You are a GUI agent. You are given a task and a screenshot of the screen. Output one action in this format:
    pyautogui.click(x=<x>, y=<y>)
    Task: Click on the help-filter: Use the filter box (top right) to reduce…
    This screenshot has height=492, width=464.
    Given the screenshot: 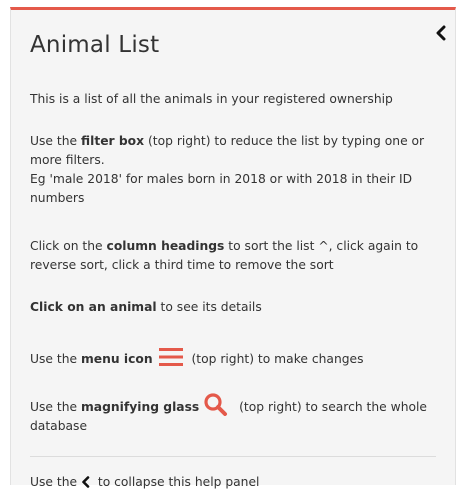 What is the action you would take?
    pyautogui.click(x=235, y=170)
    